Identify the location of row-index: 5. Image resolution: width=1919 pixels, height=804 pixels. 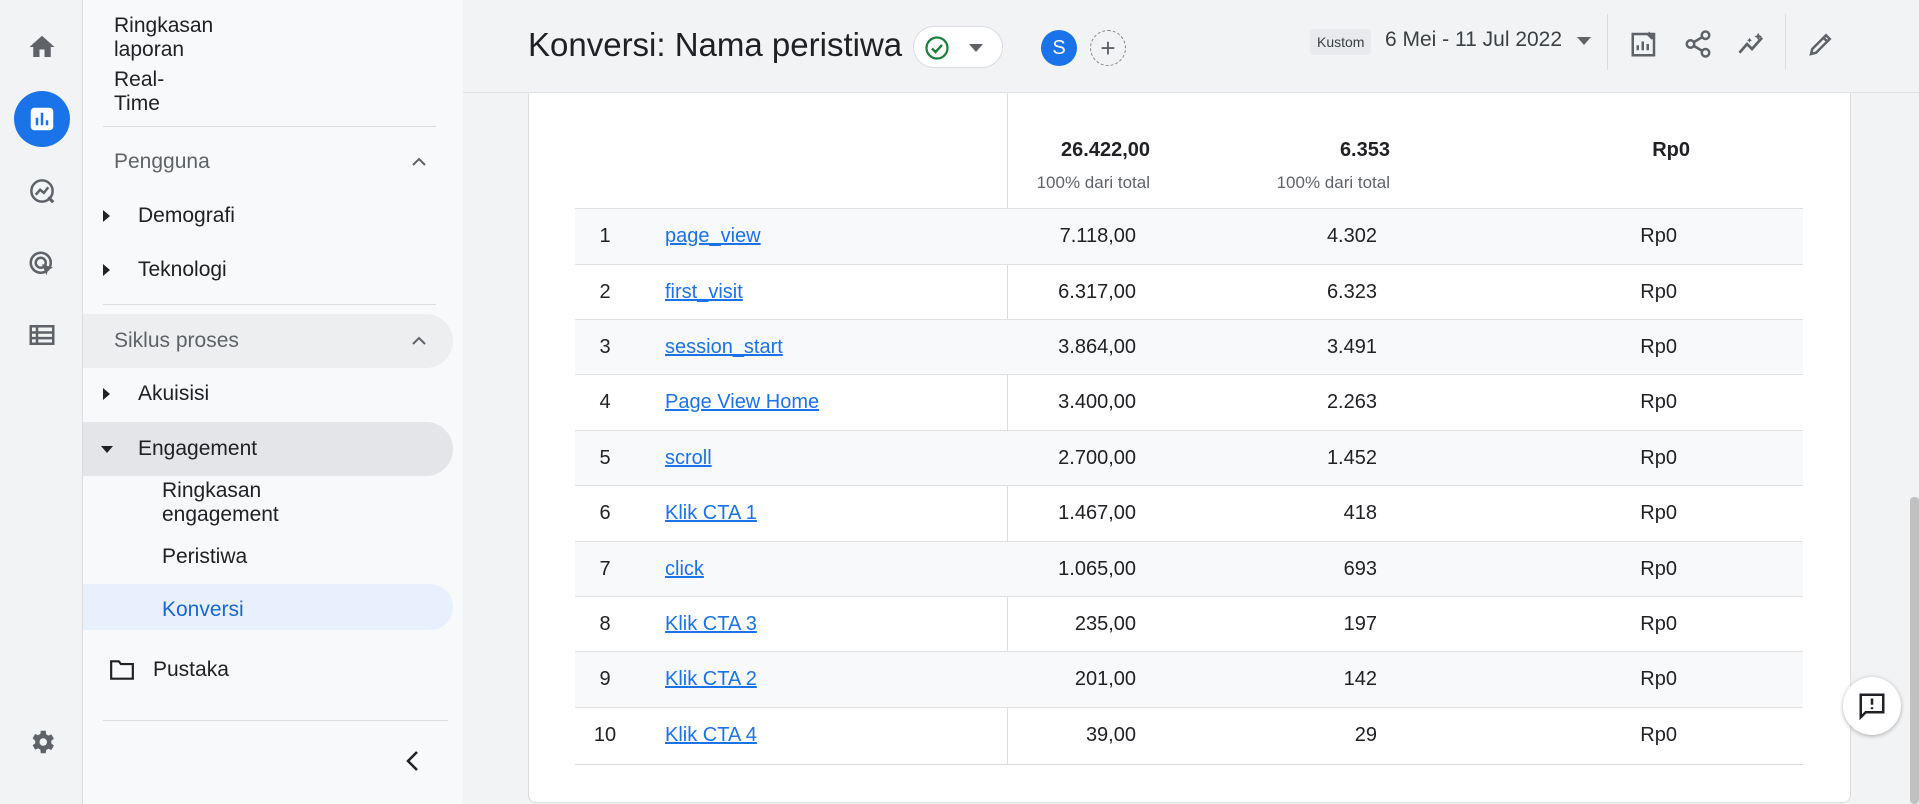
(605, 458).